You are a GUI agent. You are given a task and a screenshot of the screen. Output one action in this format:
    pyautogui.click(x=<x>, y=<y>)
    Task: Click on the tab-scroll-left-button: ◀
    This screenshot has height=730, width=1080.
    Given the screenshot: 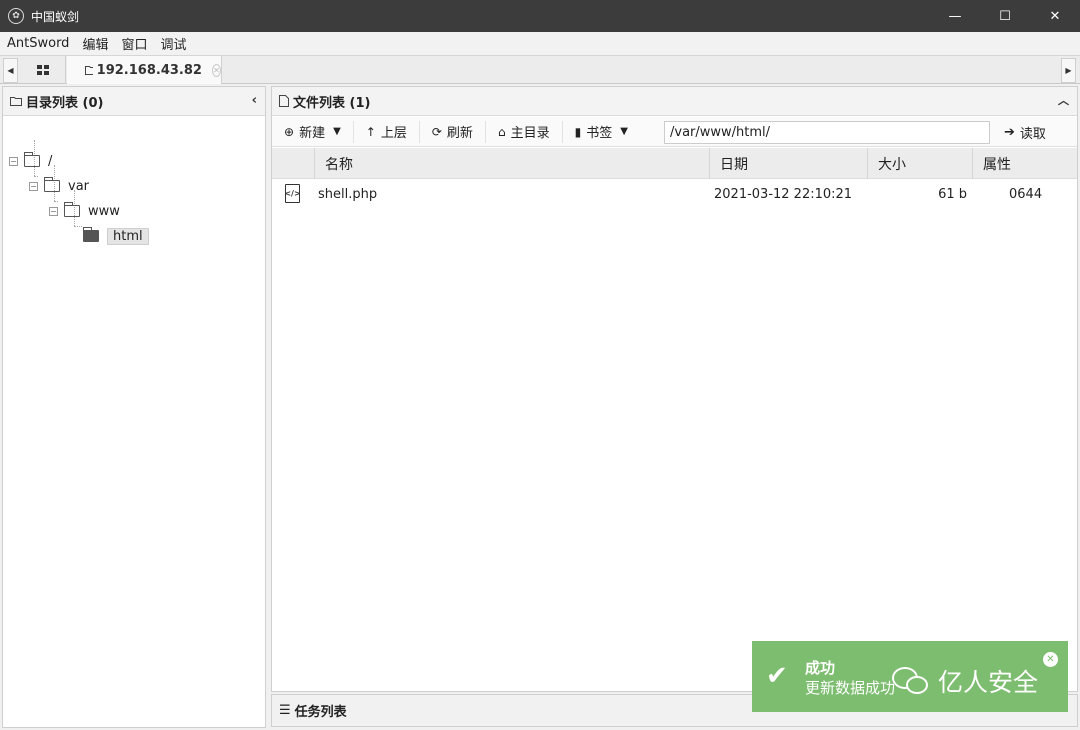 What is the action you would take?
    pyautogui.click(x=10, y=70)
    